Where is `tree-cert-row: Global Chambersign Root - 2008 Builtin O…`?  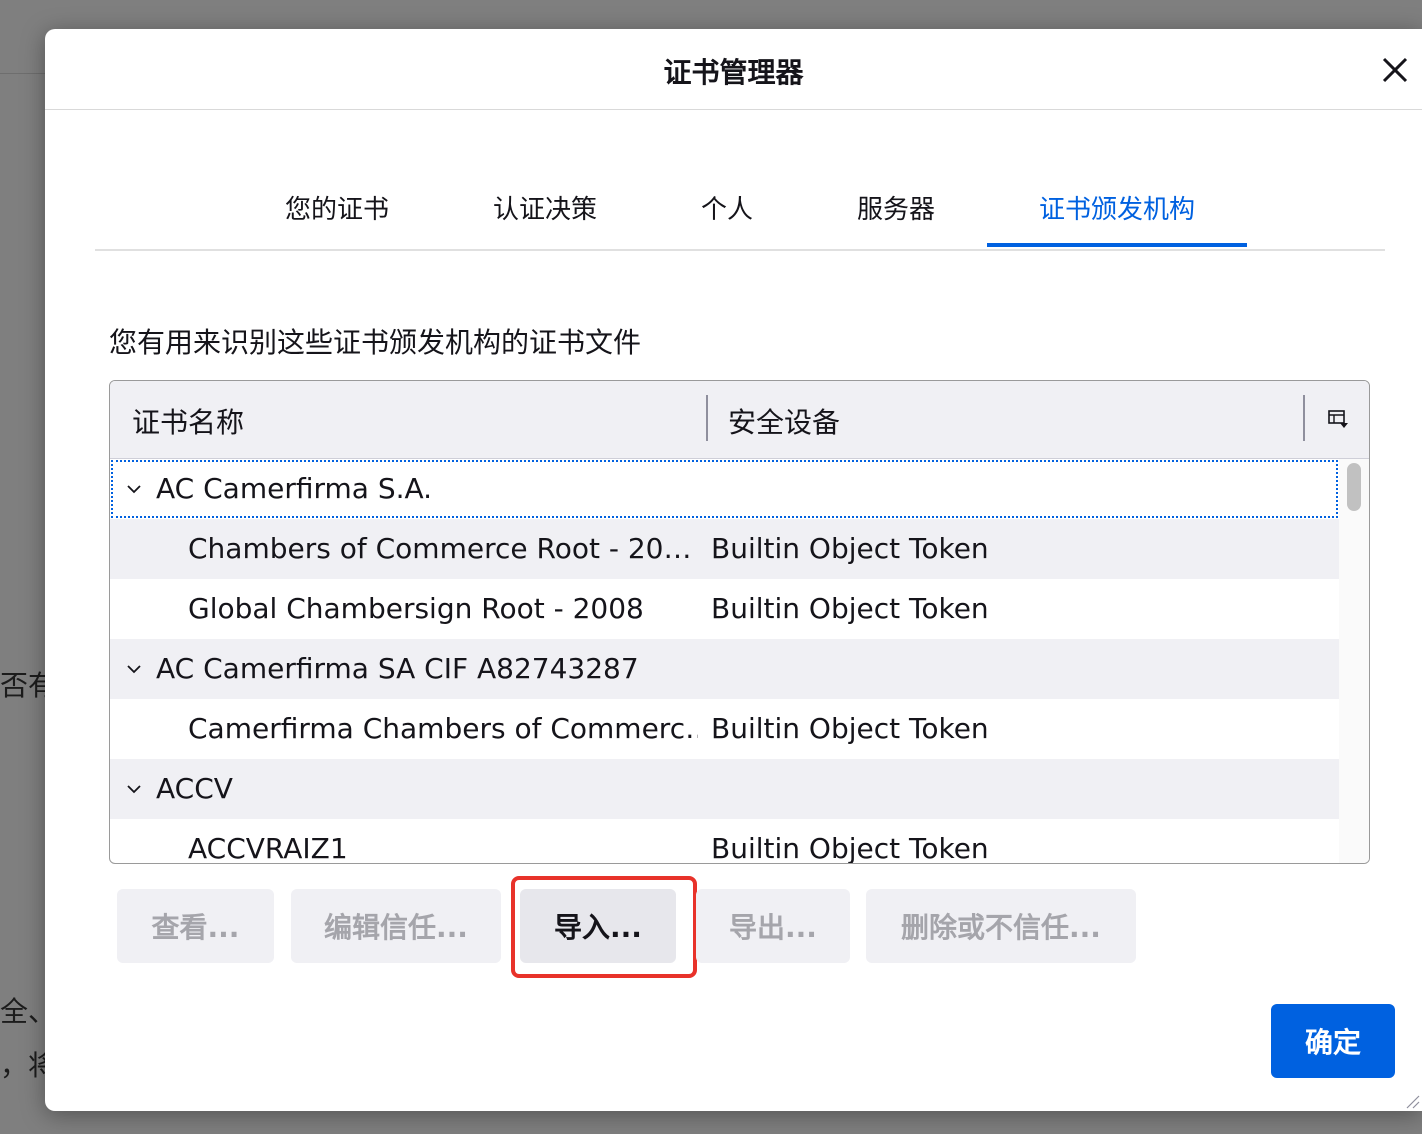
tree-cert-row: Global Chambersign Root - 2008 Builtin O… is located at coordinates (724, 609).